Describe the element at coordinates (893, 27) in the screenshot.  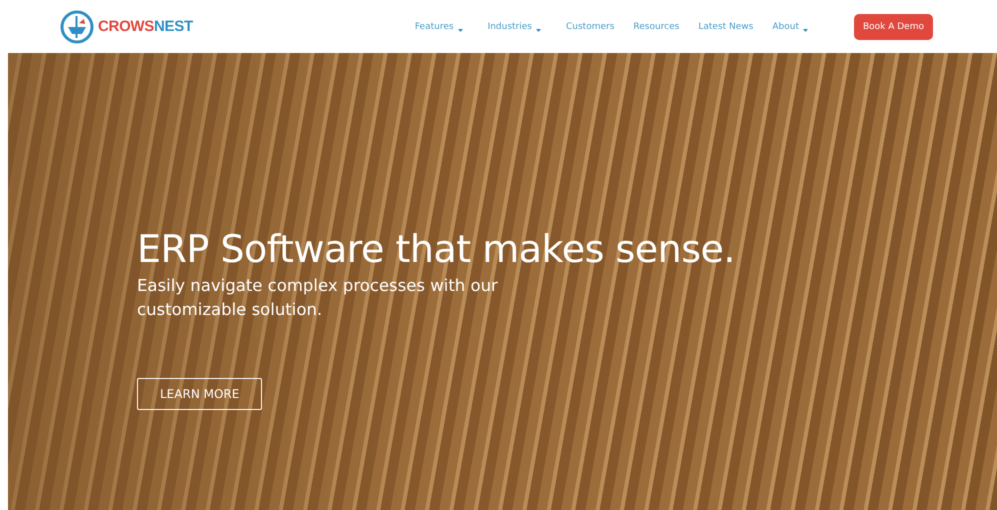
I see `book-demo-button: Book A Demo` at that location.